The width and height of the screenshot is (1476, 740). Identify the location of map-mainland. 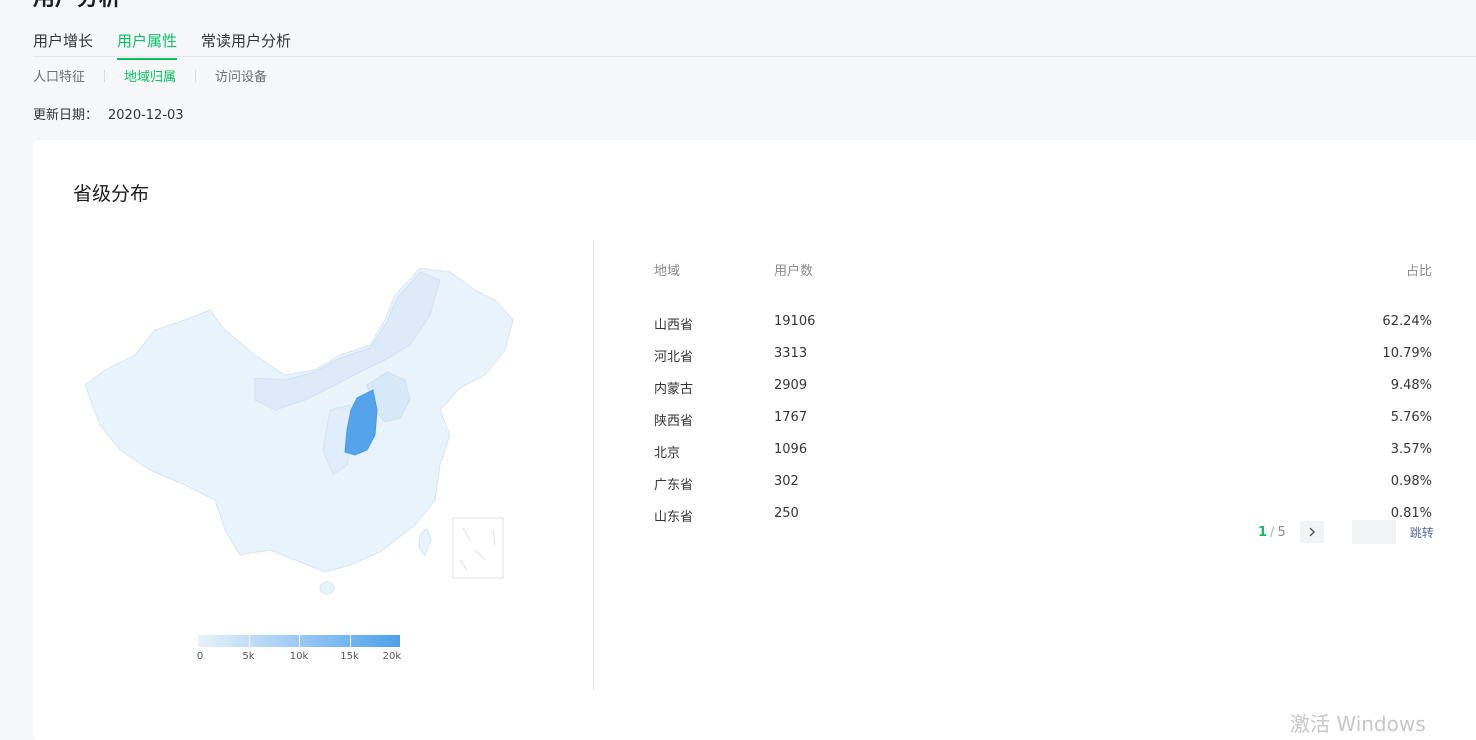
(299, 420).